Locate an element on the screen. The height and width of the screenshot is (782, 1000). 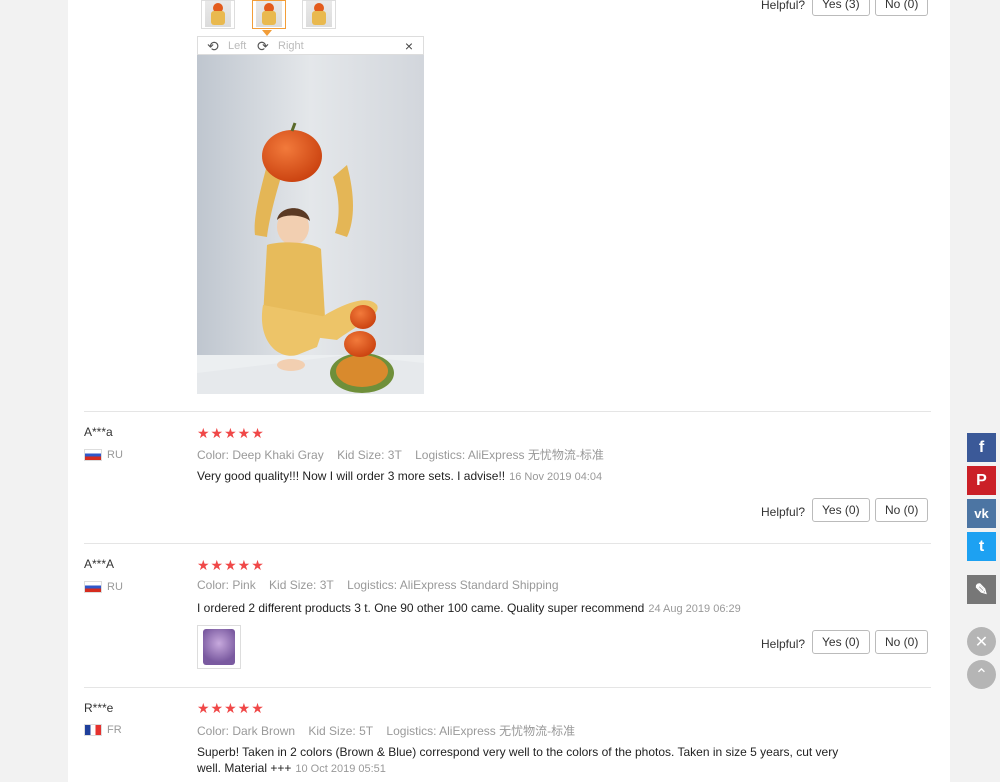
reviewer-name: R***e is located at coordinates (99, 708).